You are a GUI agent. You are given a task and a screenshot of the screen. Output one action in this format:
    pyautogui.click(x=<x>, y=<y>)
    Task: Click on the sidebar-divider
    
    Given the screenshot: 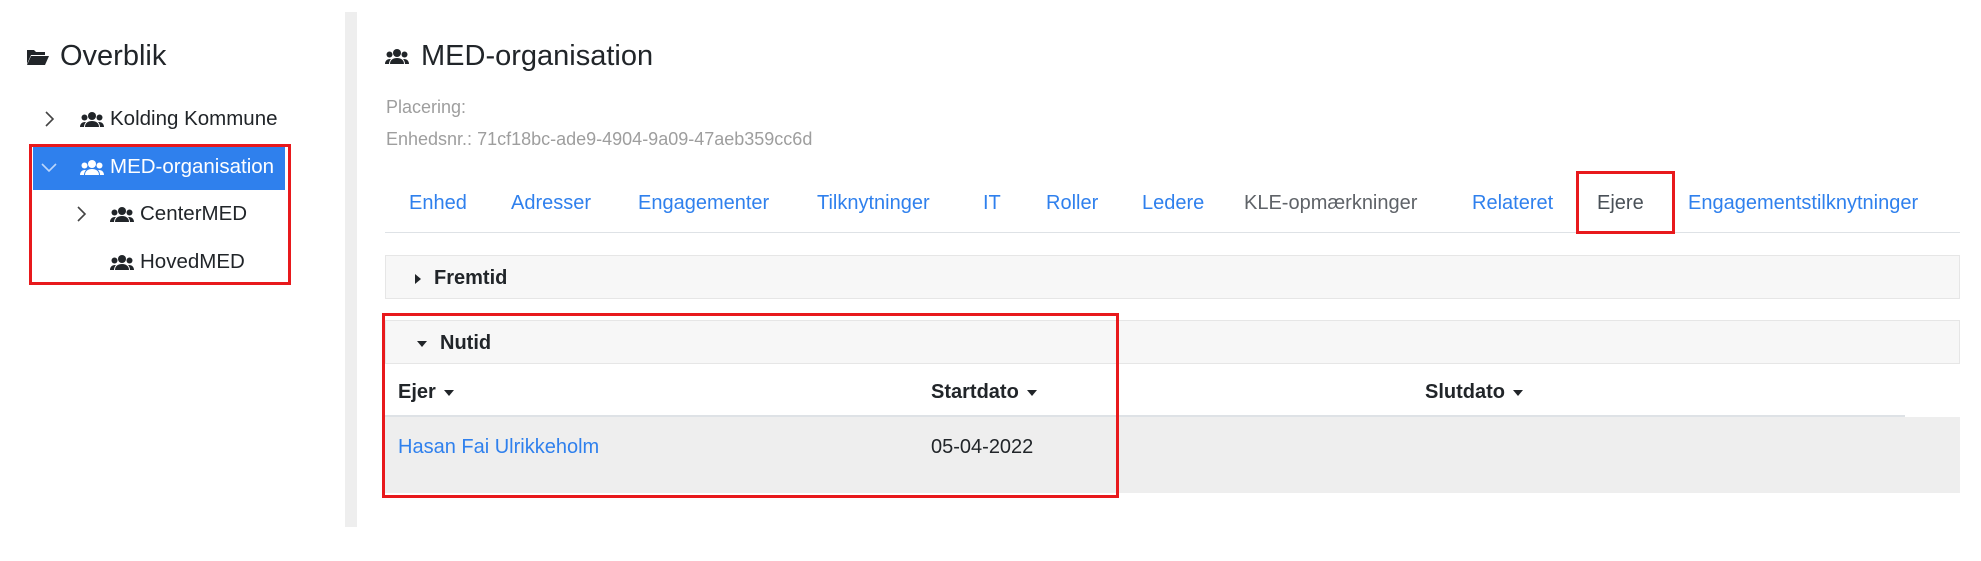 What is the action you would take?
    pyautogui.click(x=351, y=269)
    